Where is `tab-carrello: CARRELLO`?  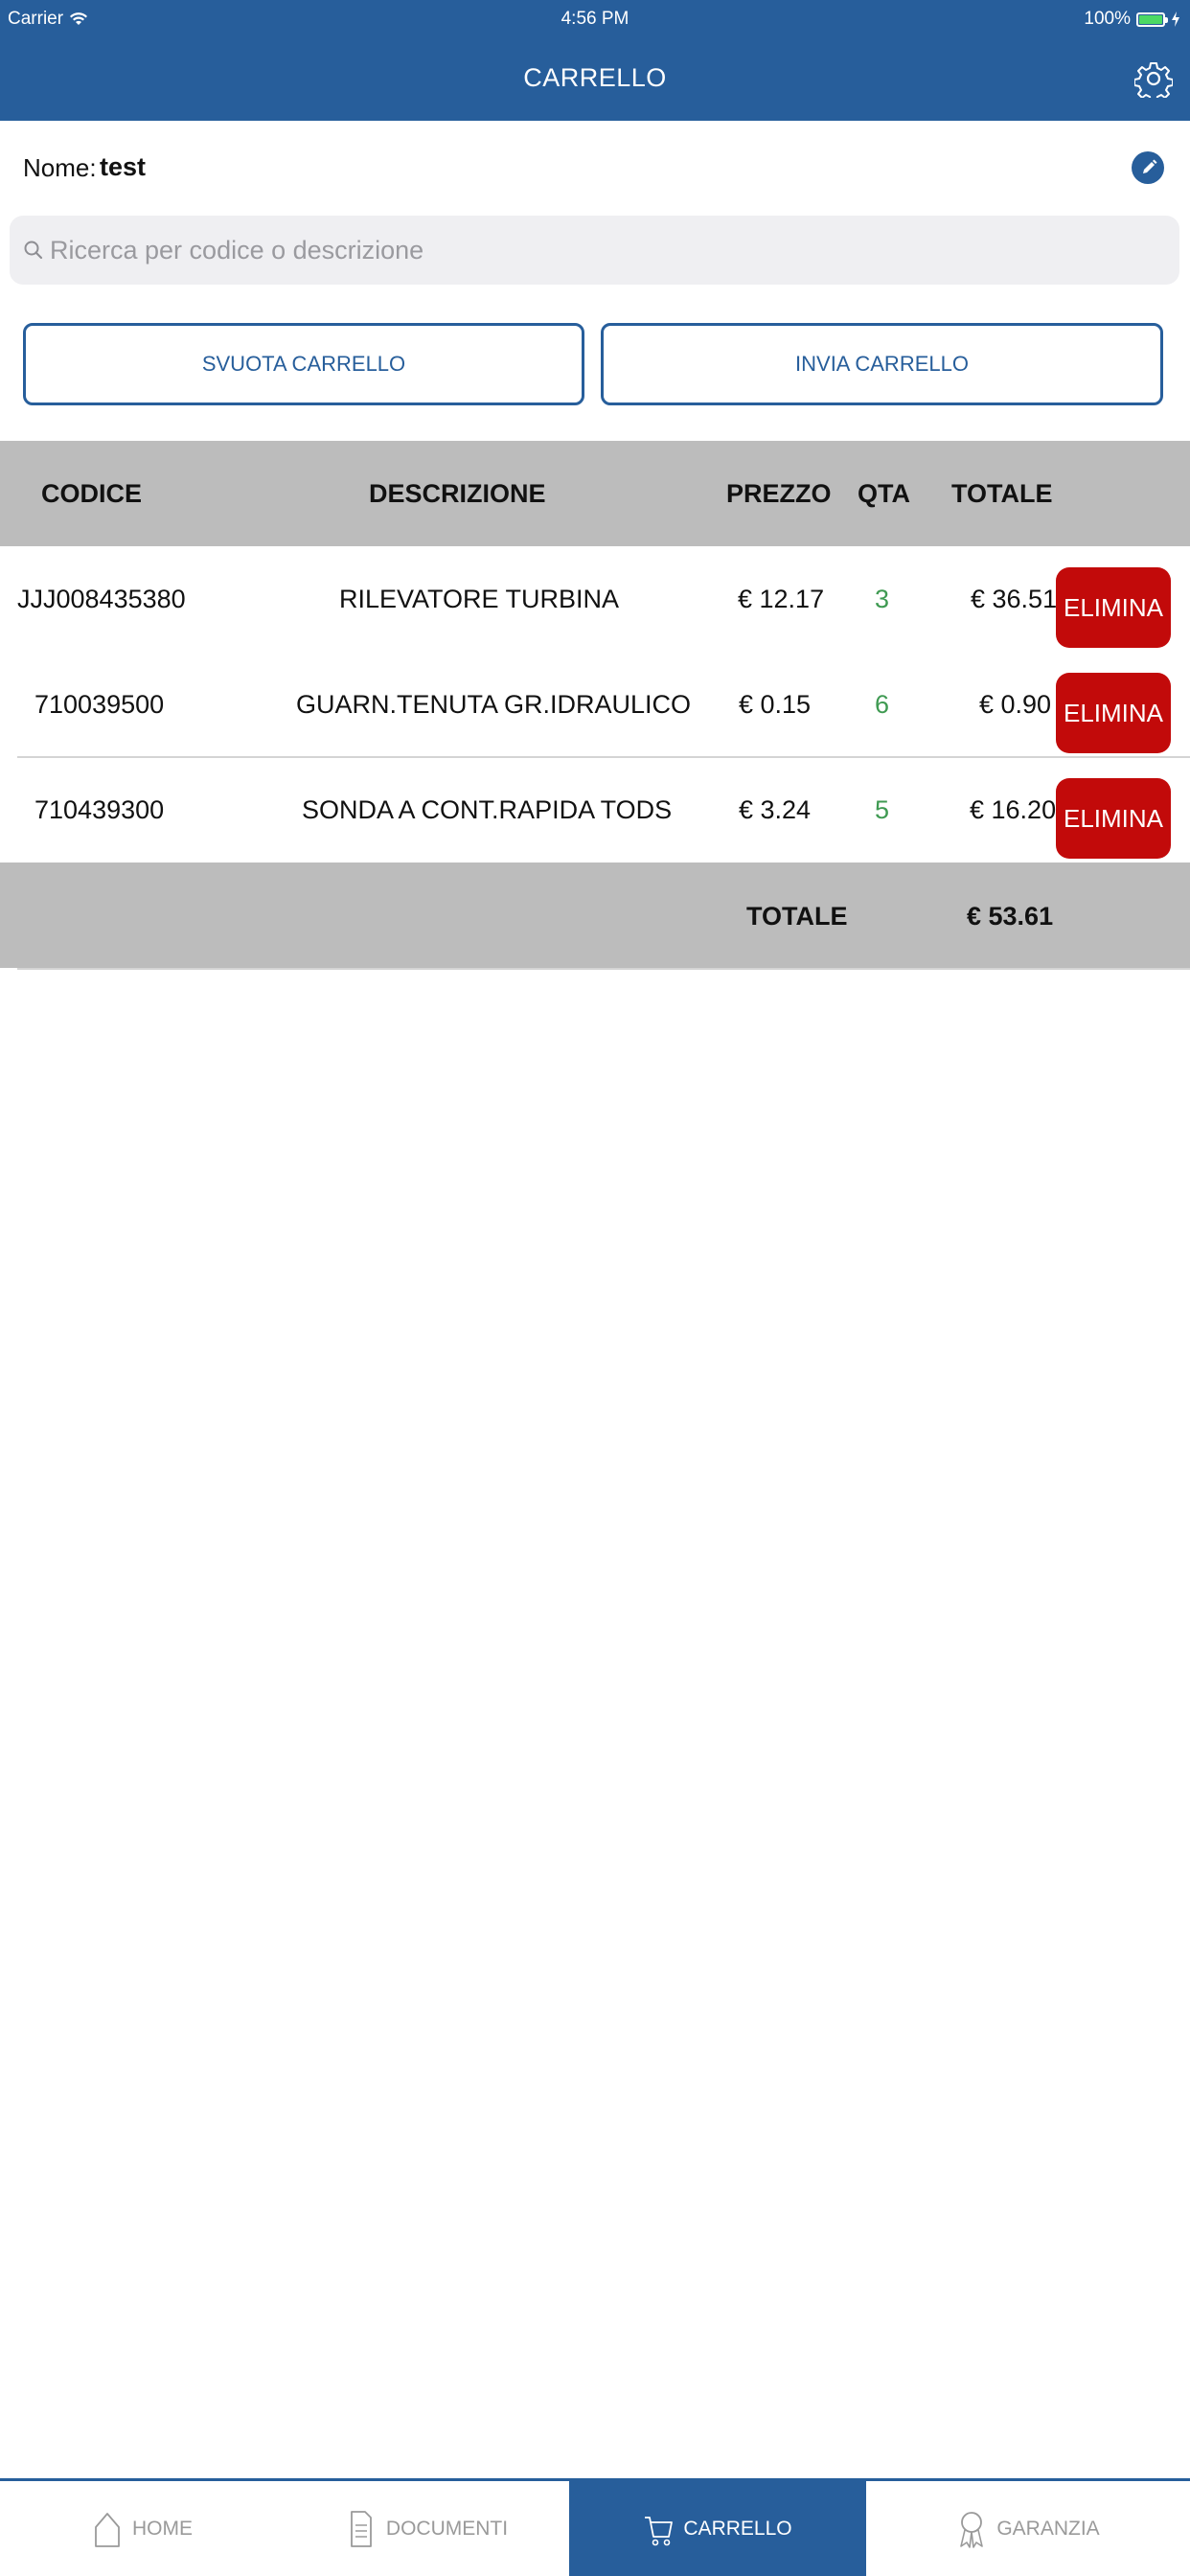
tab-carrello: CARRELLO is located at coordinates (717, 2528).